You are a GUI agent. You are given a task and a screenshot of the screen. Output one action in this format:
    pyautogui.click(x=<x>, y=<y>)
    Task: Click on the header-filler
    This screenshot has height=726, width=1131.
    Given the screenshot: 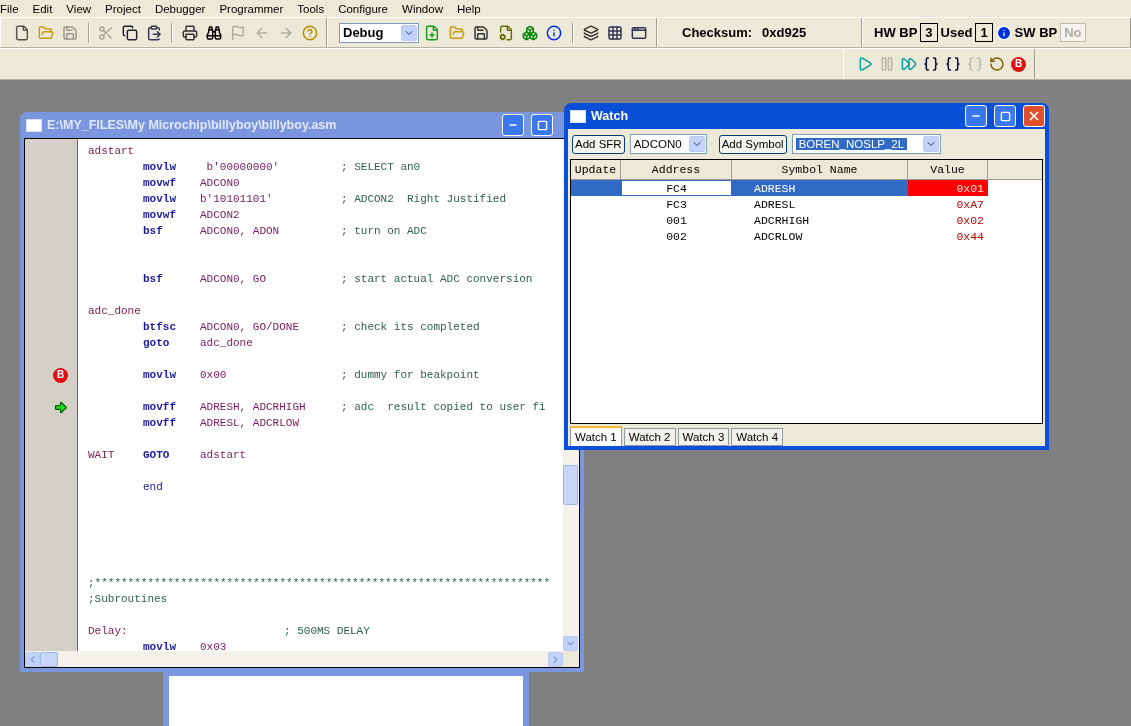 What is the action you would take?
    pyautogui.click(x=1015, y=170)
    